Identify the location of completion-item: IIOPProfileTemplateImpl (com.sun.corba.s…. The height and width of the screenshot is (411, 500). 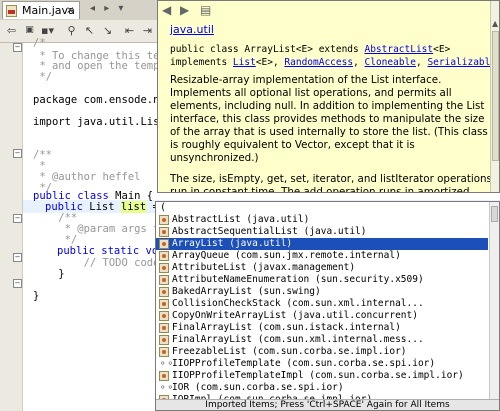
(322, 376).